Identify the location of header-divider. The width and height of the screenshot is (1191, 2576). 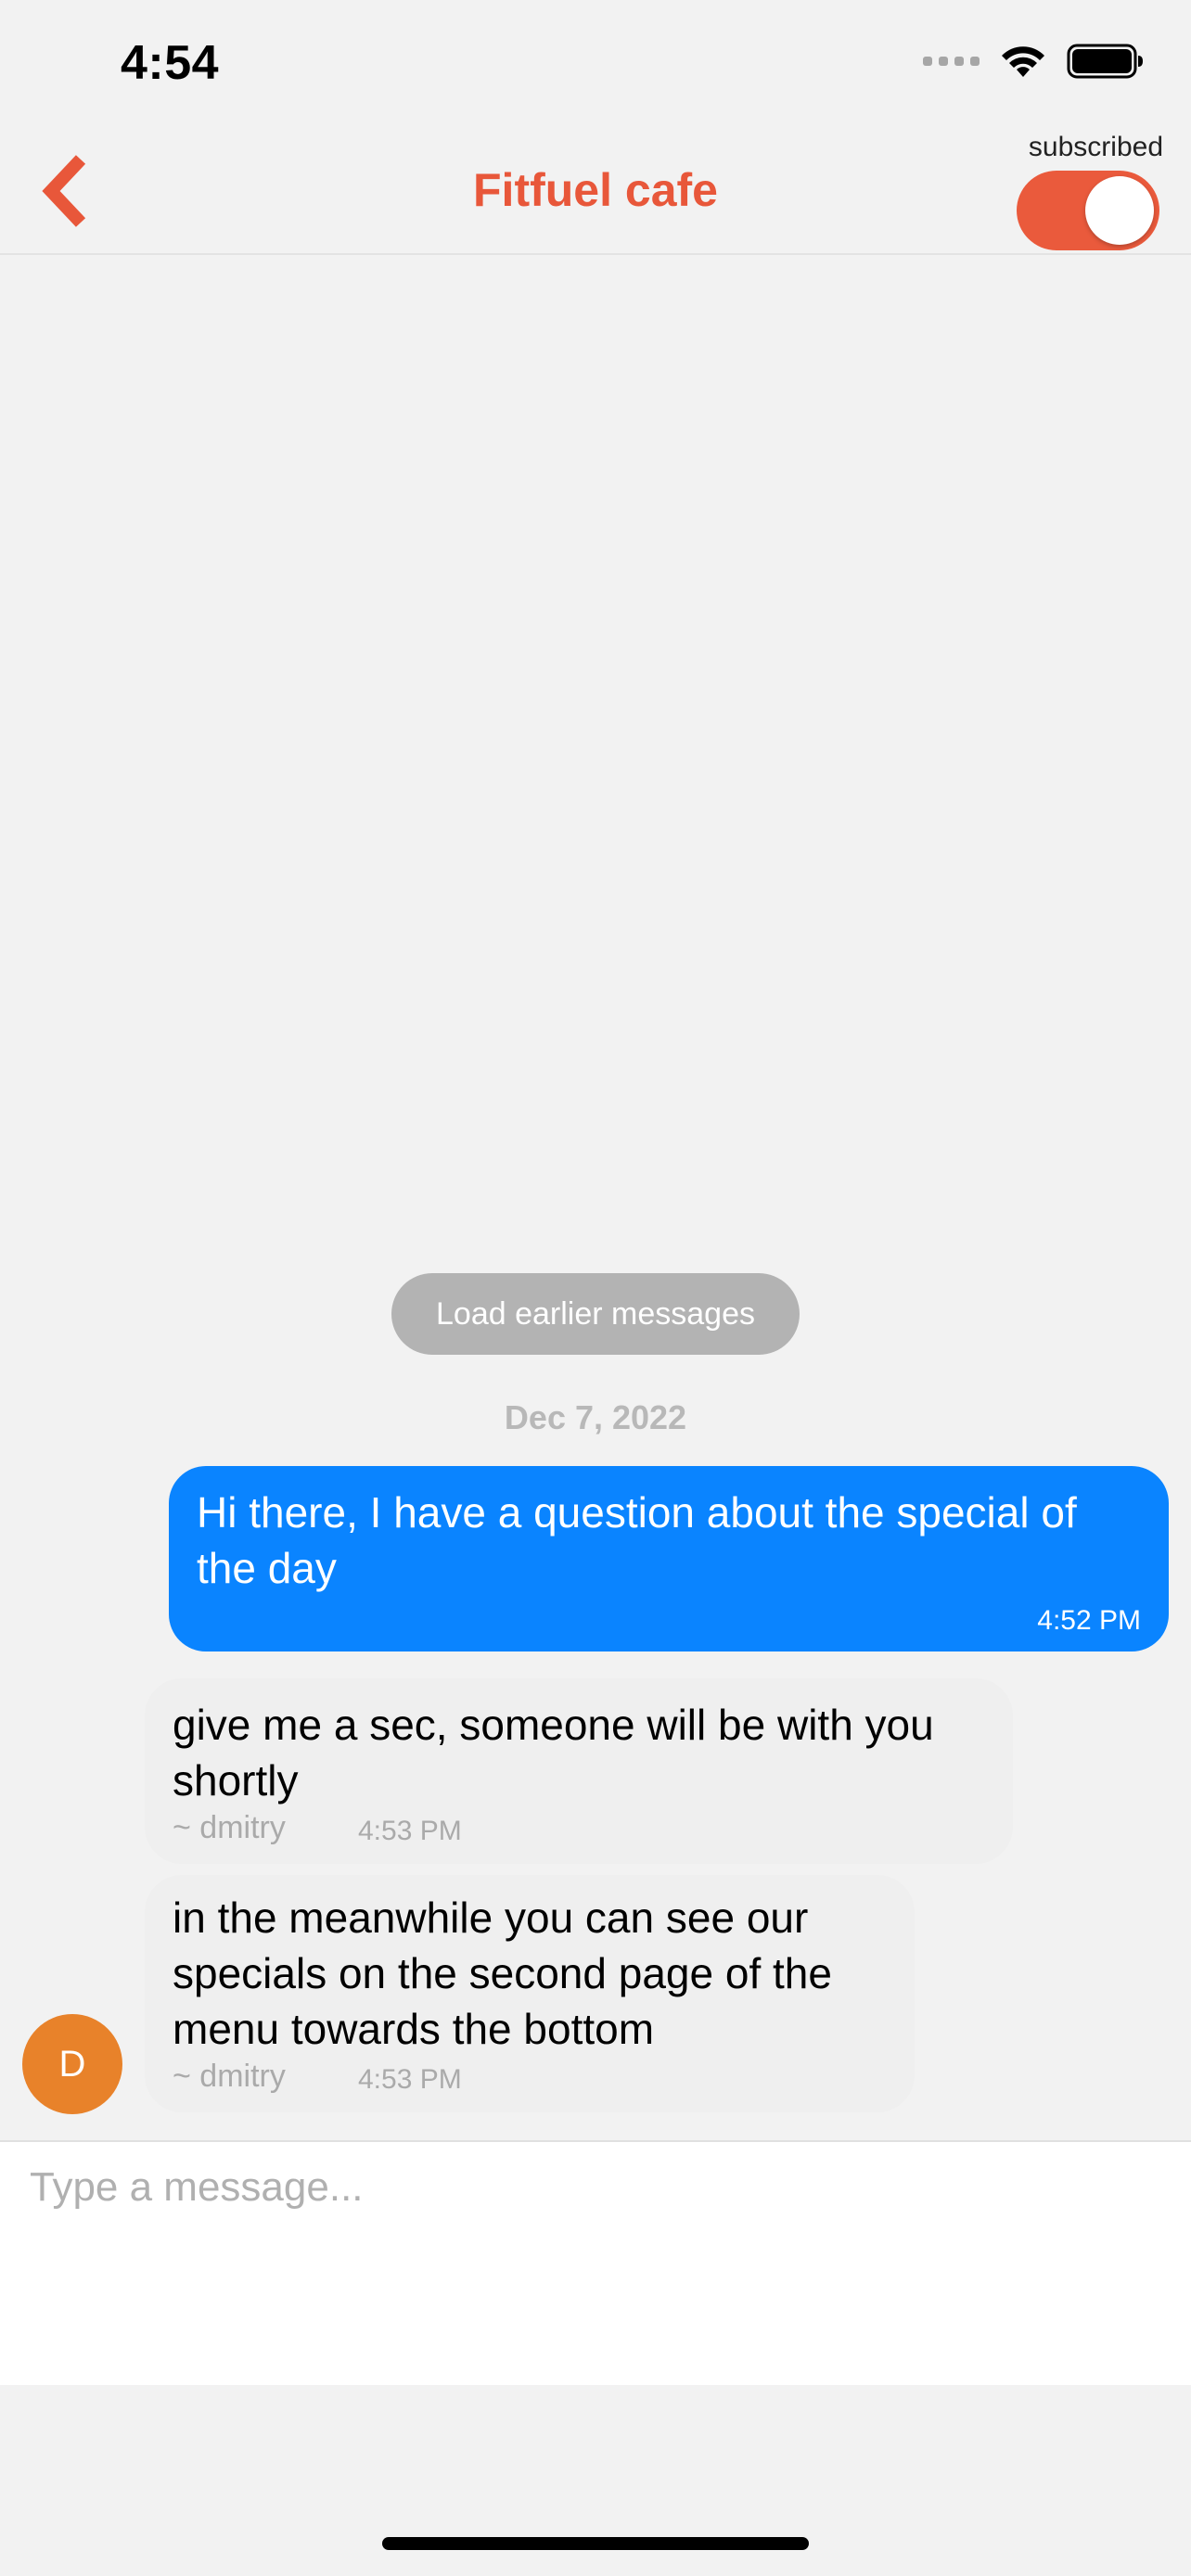
(595, 254).